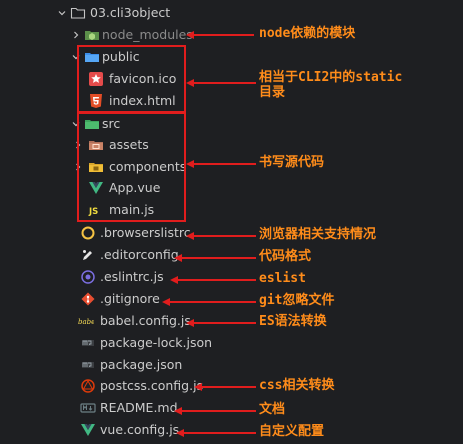  What do you see at coordinates (292, 431) in the screenshot?
I see `annotation-vue-config: 自定义配置` at bounding box center [292, 431].